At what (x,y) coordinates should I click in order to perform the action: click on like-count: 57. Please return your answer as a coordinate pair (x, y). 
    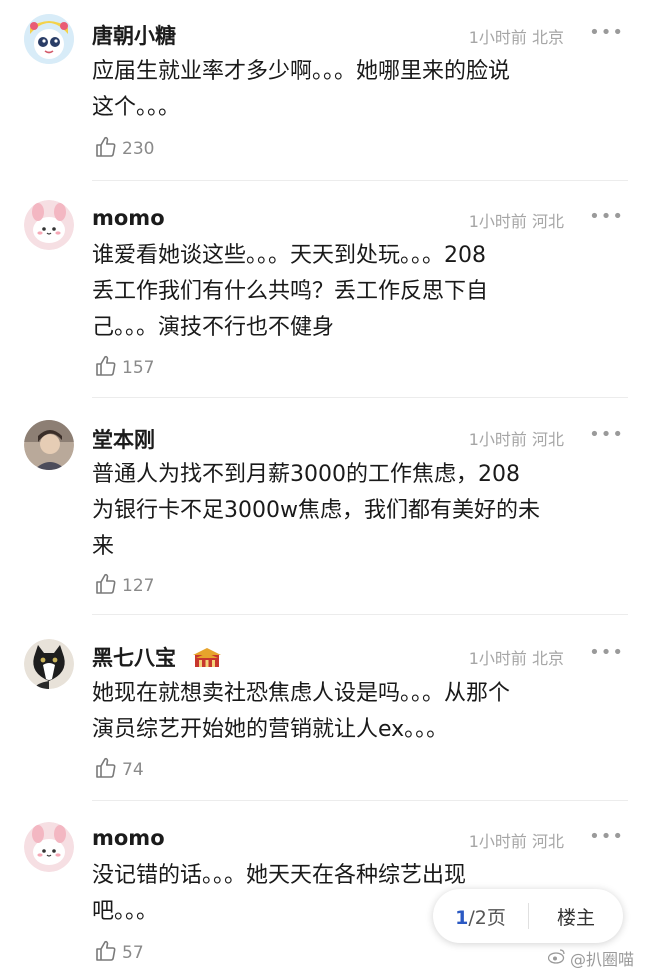
    Looking at the image, I should click on (133, 953).